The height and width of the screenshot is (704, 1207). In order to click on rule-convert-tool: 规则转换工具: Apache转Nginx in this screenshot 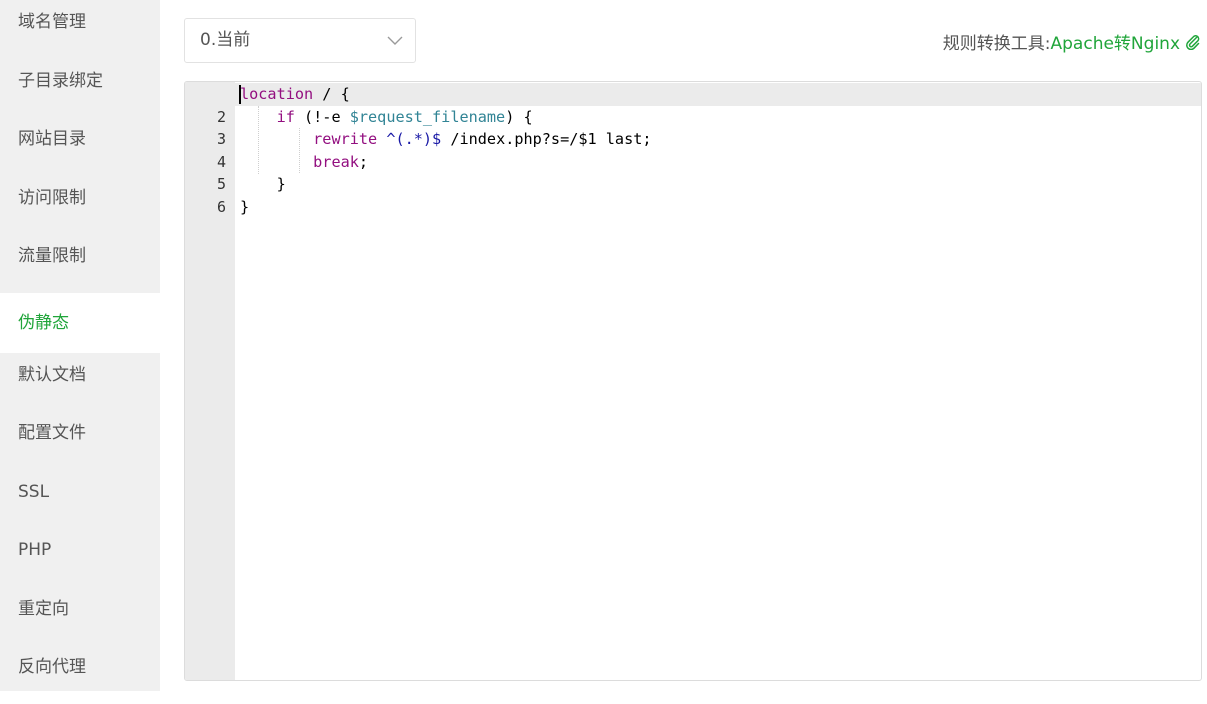, I will do `click(1072, 41)`.